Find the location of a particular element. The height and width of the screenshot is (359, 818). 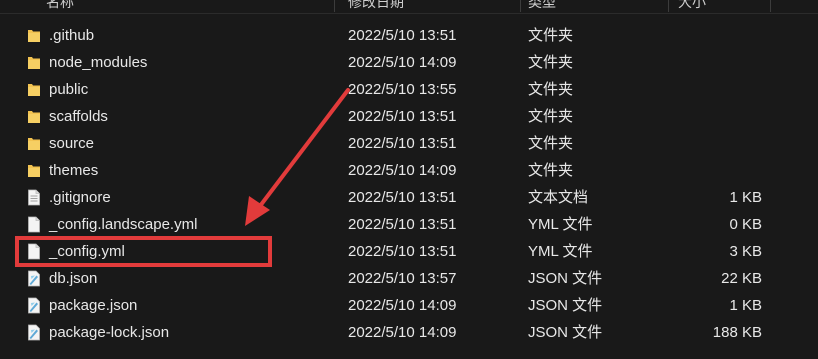

column-header-date: 修改日期 is located at coordinates (376, 6).